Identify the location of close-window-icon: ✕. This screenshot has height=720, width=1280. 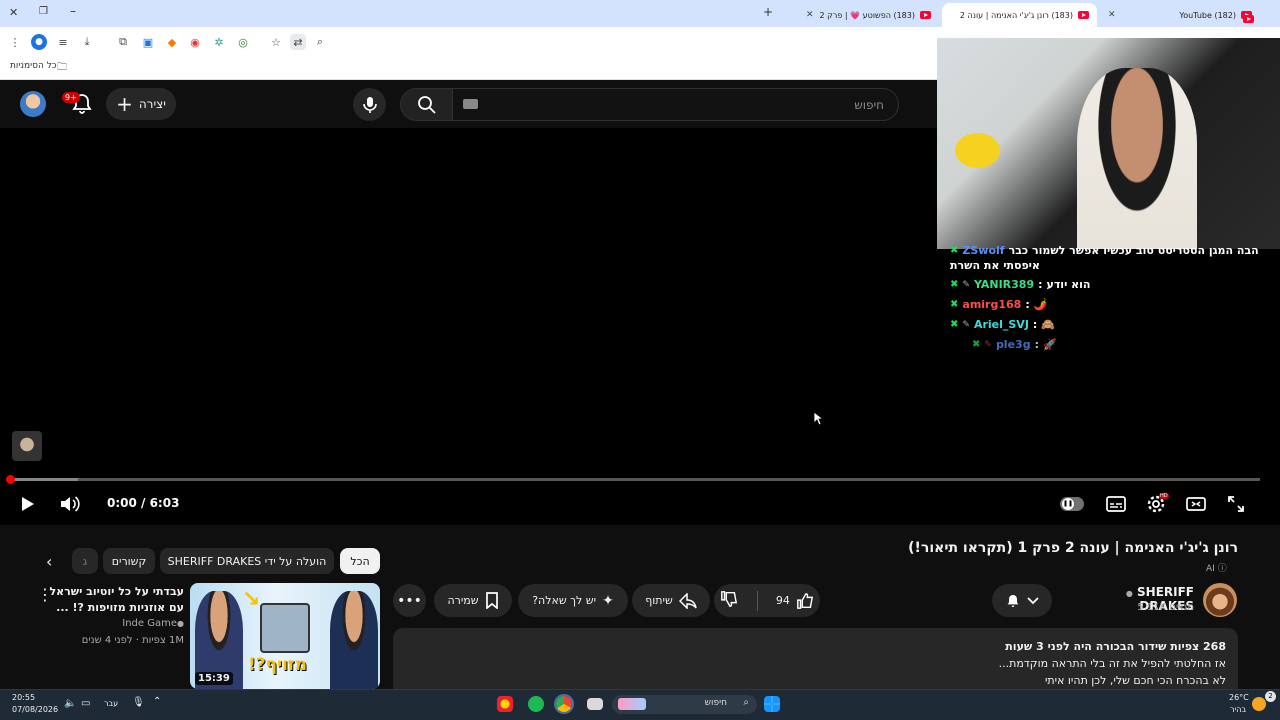
(13, 12).